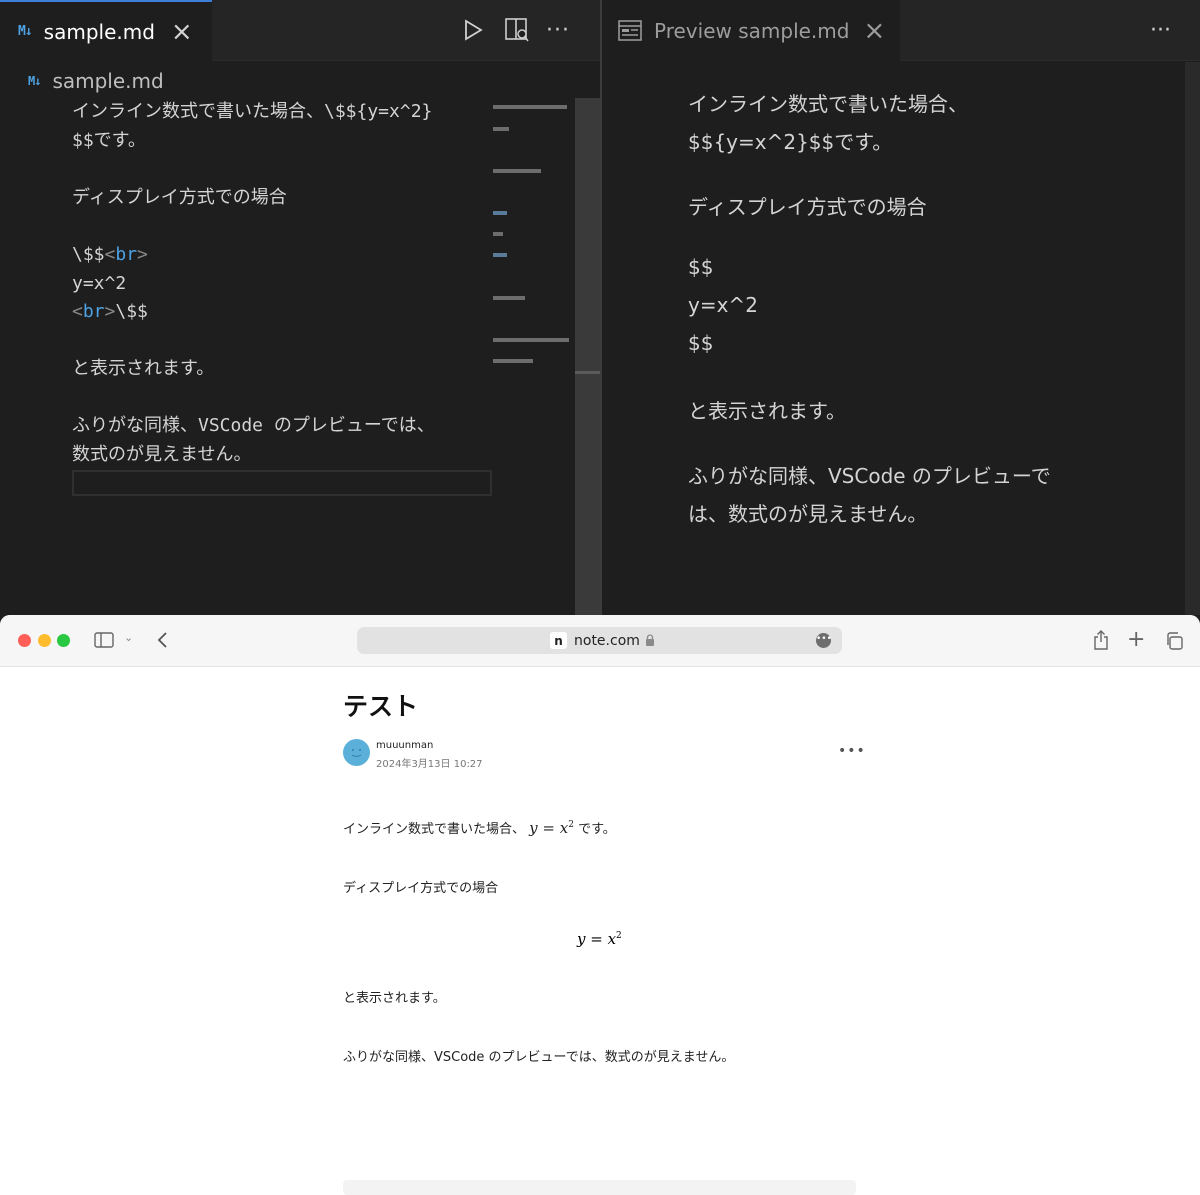 The image size is (1200, 1195). Describe the element at coordinates (179, 197) in the screenshot. I see `code-line-3: ディスプレイ方式での場合` at that location.